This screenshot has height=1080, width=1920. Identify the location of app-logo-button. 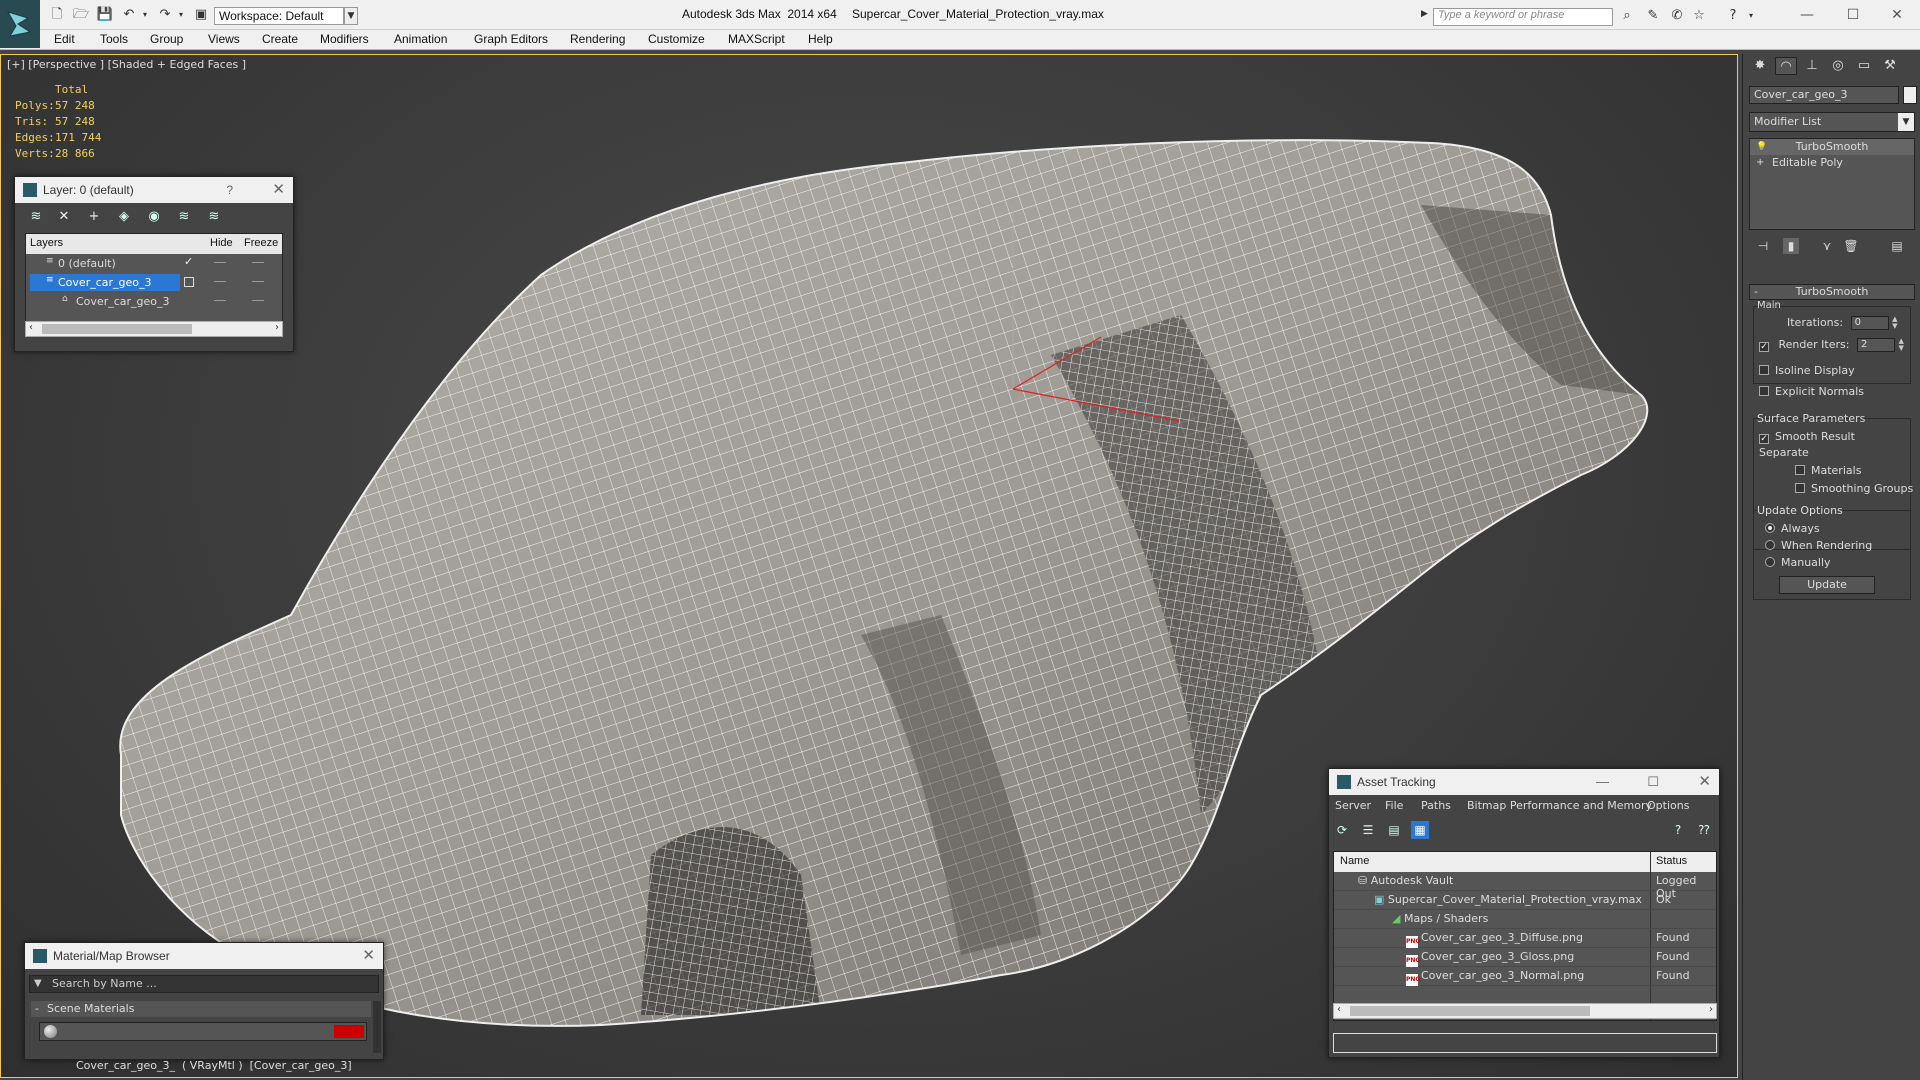
(20, 24).